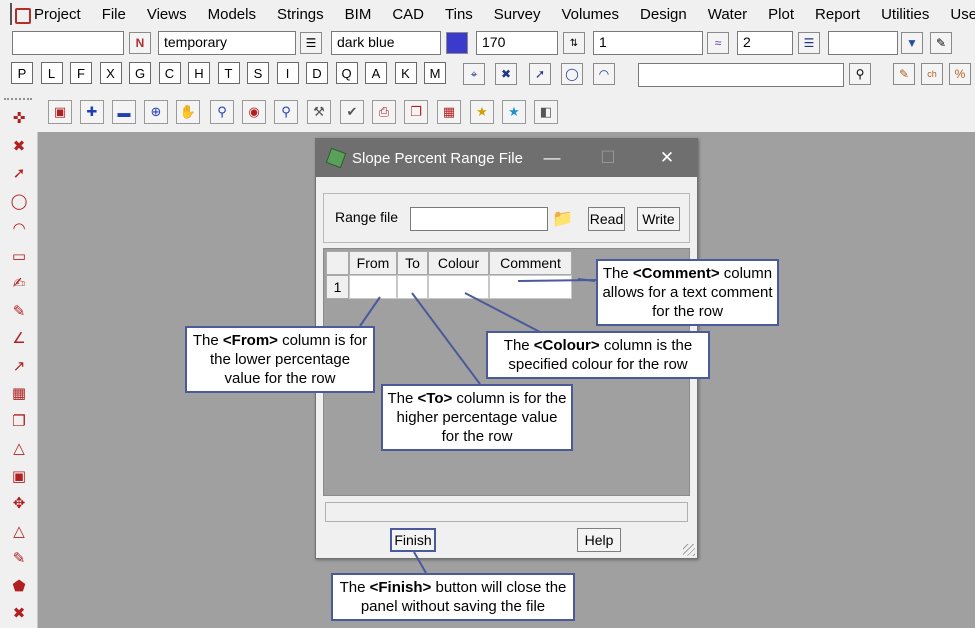 The image size is (975, 628). Describe the element at coordinates (222, 112) in the screenshot. I see `zoom-plus-icon: ⚲` at that location.